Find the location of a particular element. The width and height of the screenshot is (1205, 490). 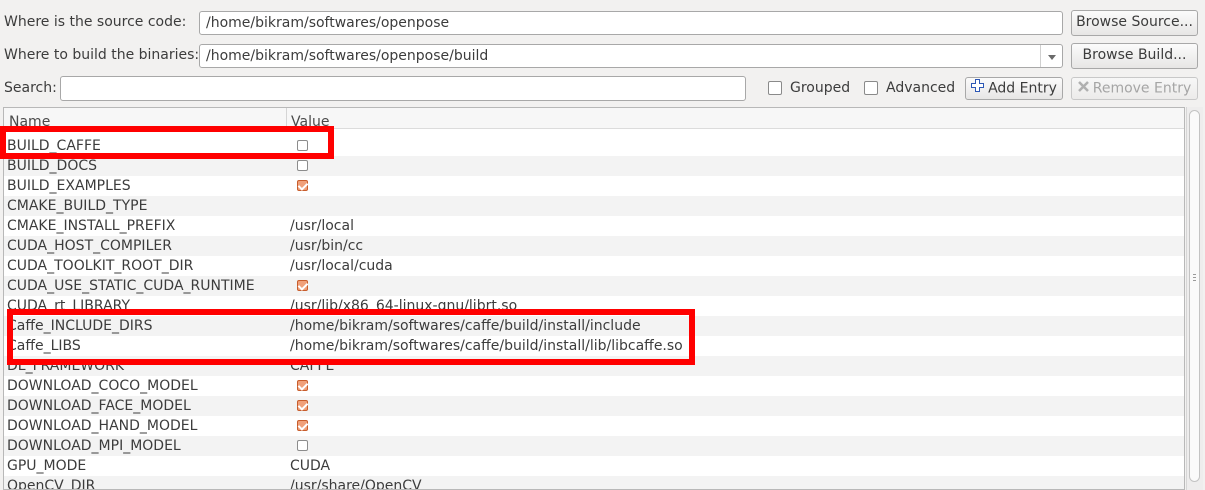

entry-name: DOWNLOAD_COCO_MODEL is located at coordinates (102, 386).